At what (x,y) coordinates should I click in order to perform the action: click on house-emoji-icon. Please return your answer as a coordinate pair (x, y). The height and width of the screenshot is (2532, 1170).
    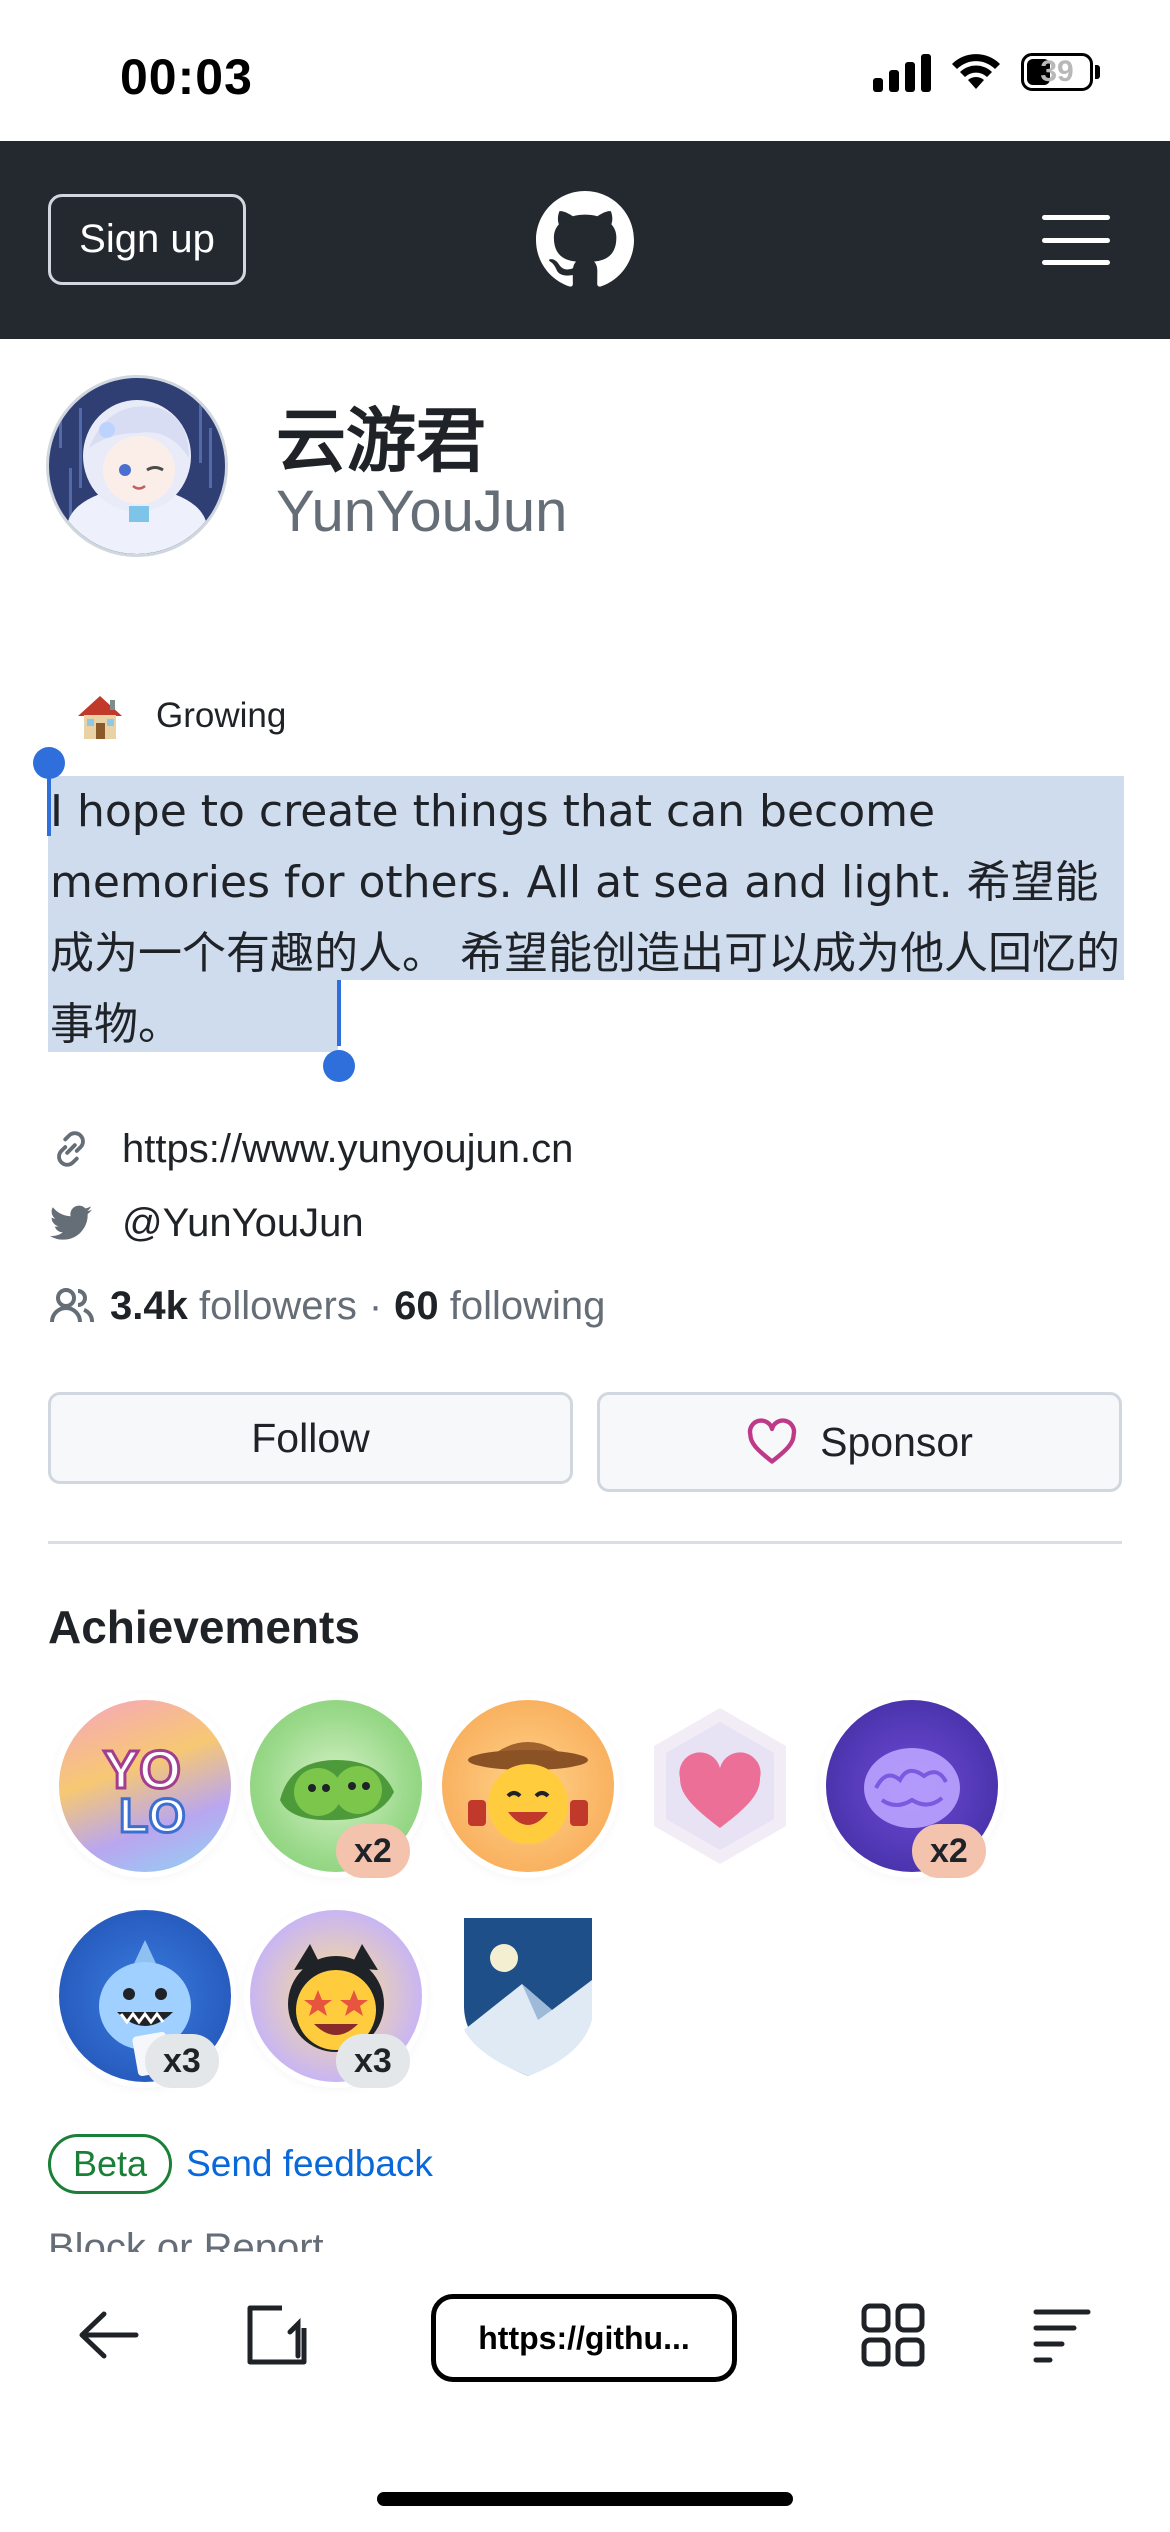
    Looking at the image, I should click on (100, 717).